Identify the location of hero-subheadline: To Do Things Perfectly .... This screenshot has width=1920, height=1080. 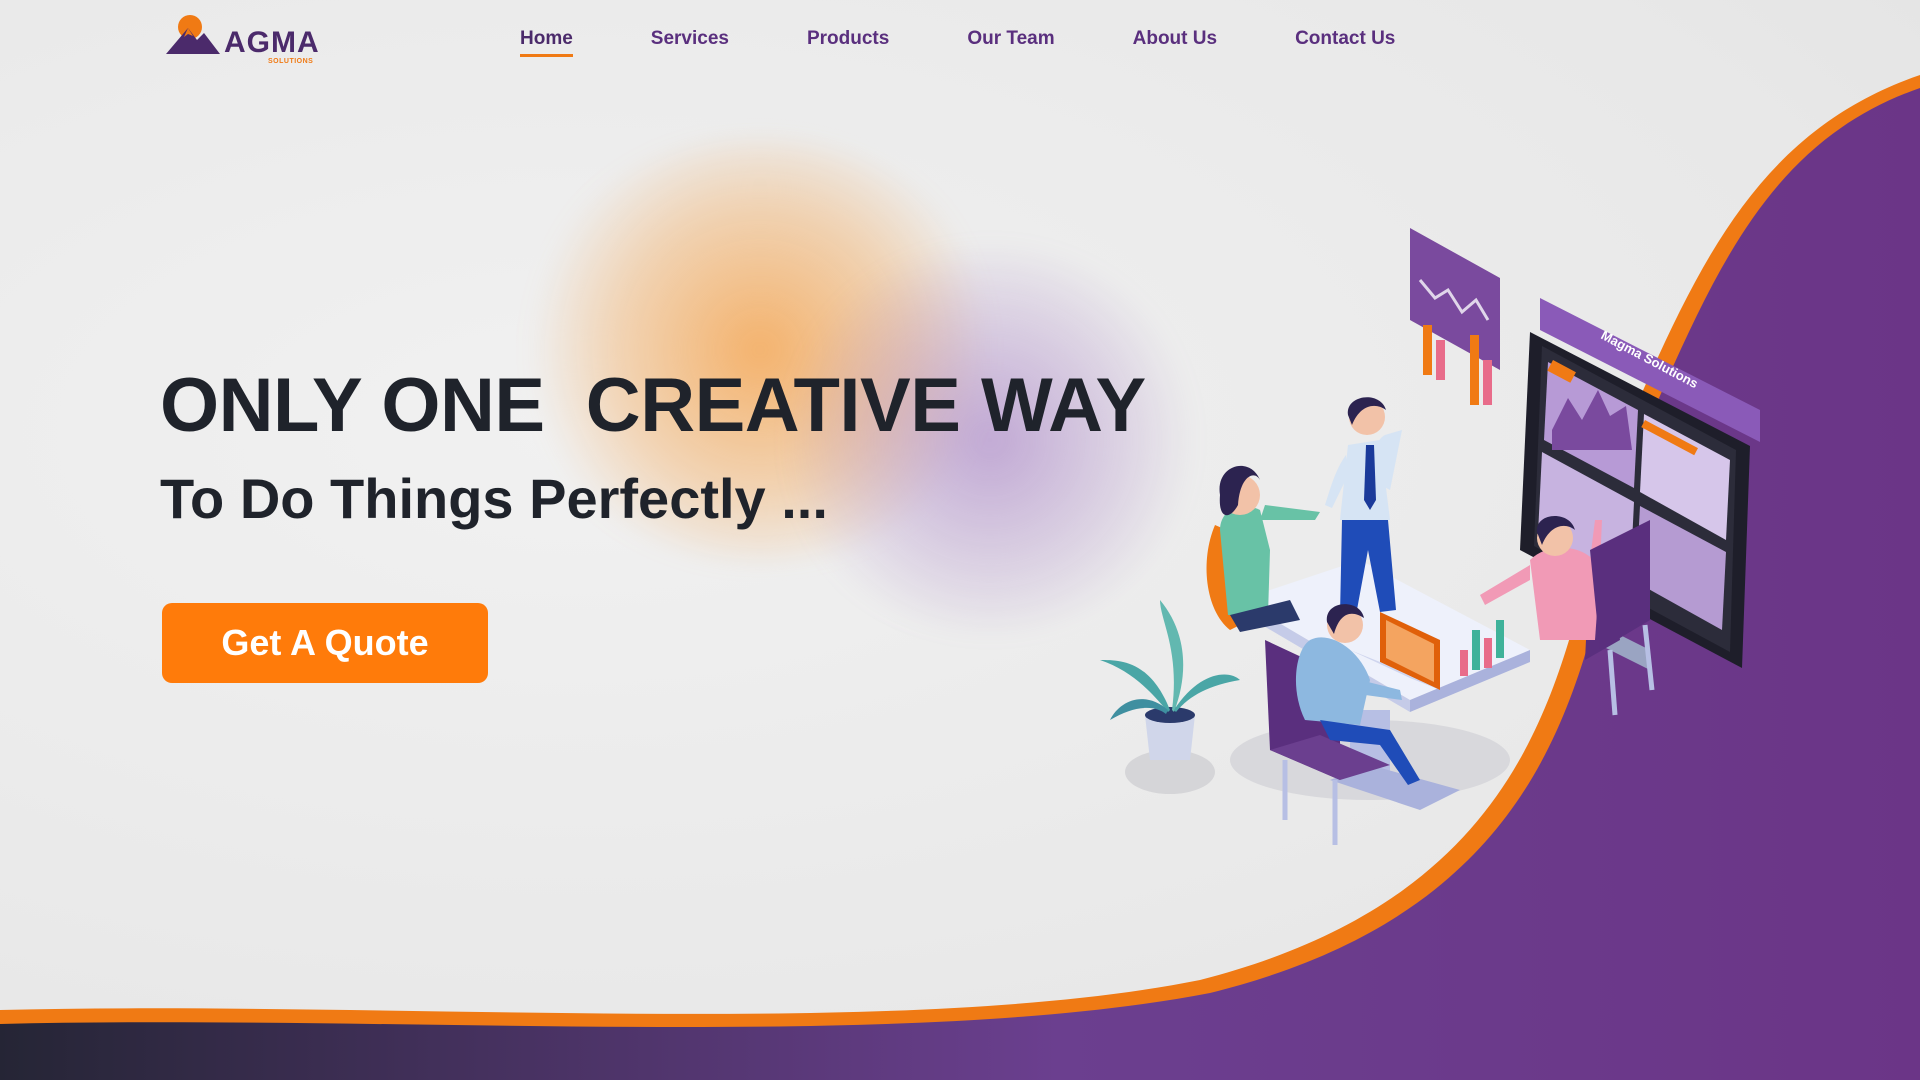
(494, 498).